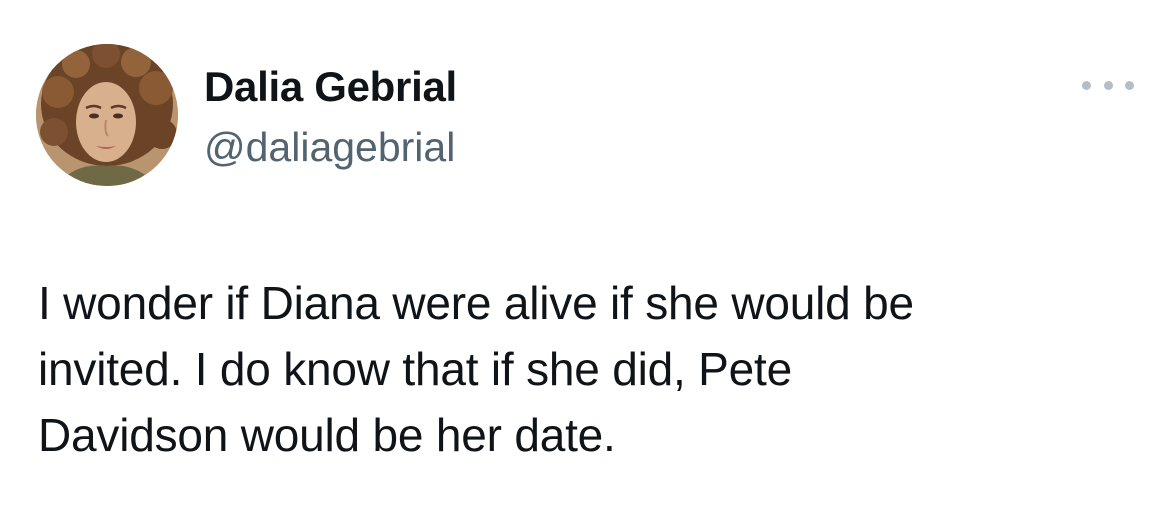 This screenshot has height=515, width=1170. Describe the element at coordinates (327, 435) in the screenshot. I see `tweet-text-line: Davidson would be her date.` at that location.